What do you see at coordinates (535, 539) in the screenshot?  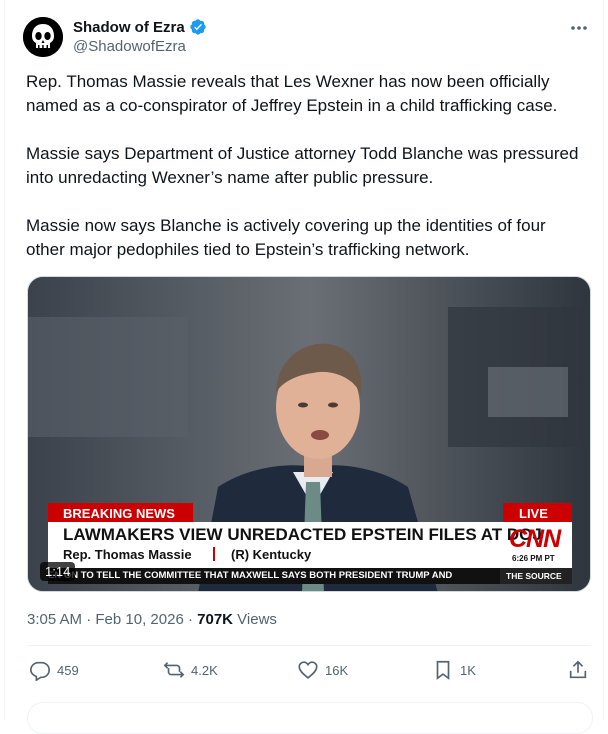 I see `network-logo: CNN` at bounding box center [535, 539].